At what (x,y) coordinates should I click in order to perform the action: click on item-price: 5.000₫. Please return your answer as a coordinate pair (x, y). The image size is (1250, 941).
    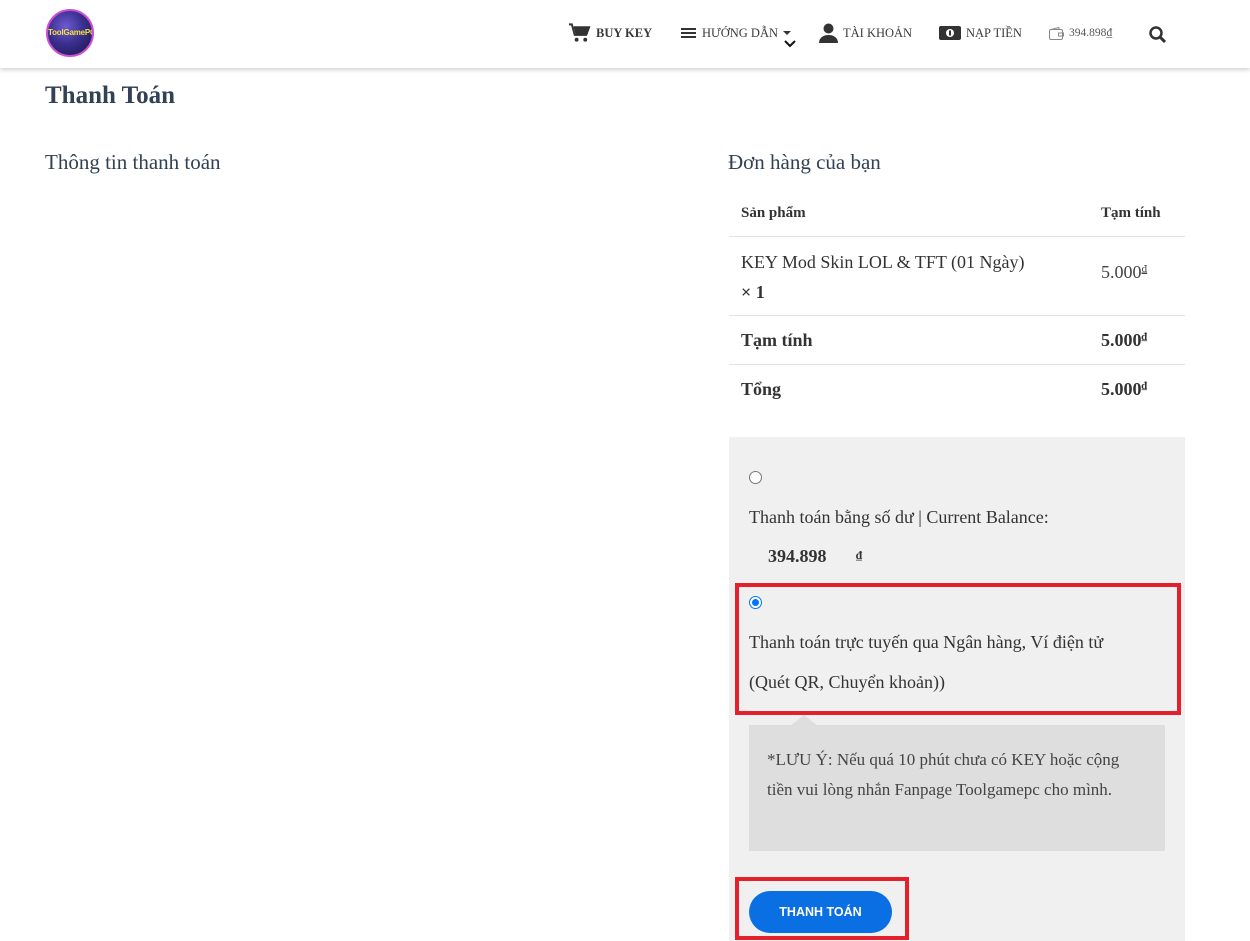
    Looking at the image, I should click on (1124, 272).